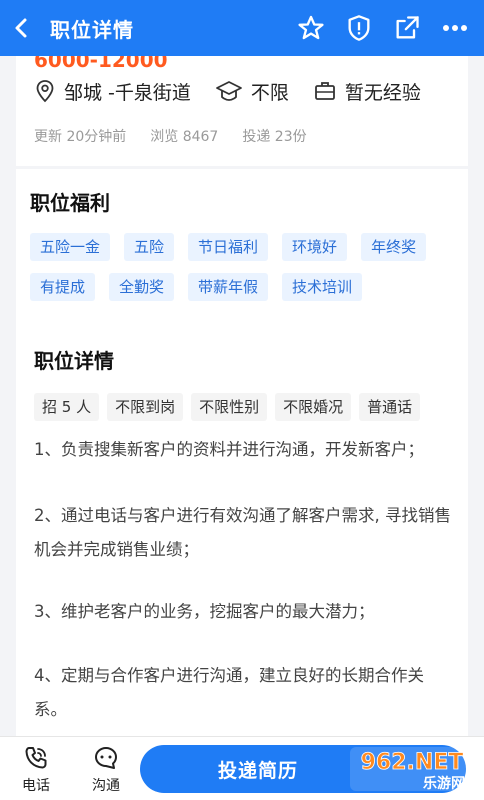 This screenshot has width=484, height=800. I want to click on star-icon, so click(311, 27).